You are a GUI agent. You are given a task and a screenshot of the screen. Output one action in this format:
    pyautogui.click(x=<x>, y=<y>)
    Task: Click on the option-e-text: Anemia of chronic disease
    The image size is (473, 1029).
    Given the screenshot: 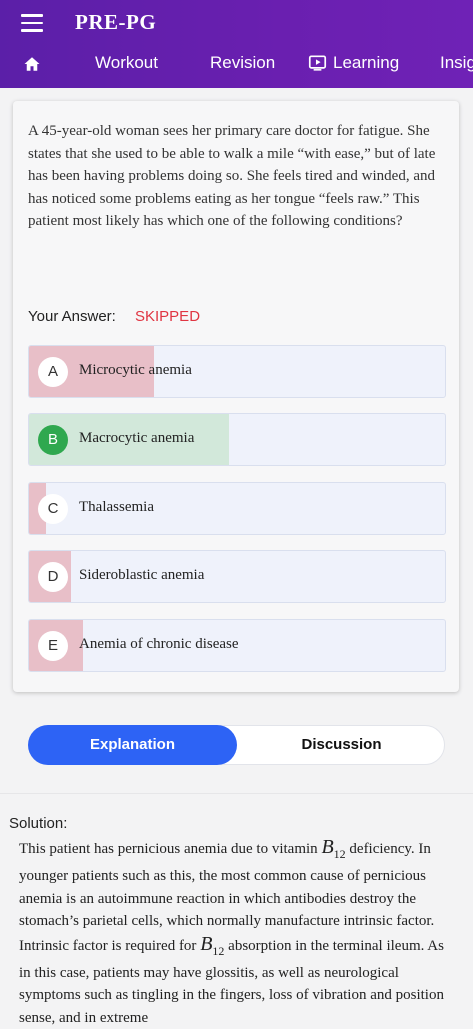 What is the action you would take?
    pyautogui.click(x=159, y=644)
    